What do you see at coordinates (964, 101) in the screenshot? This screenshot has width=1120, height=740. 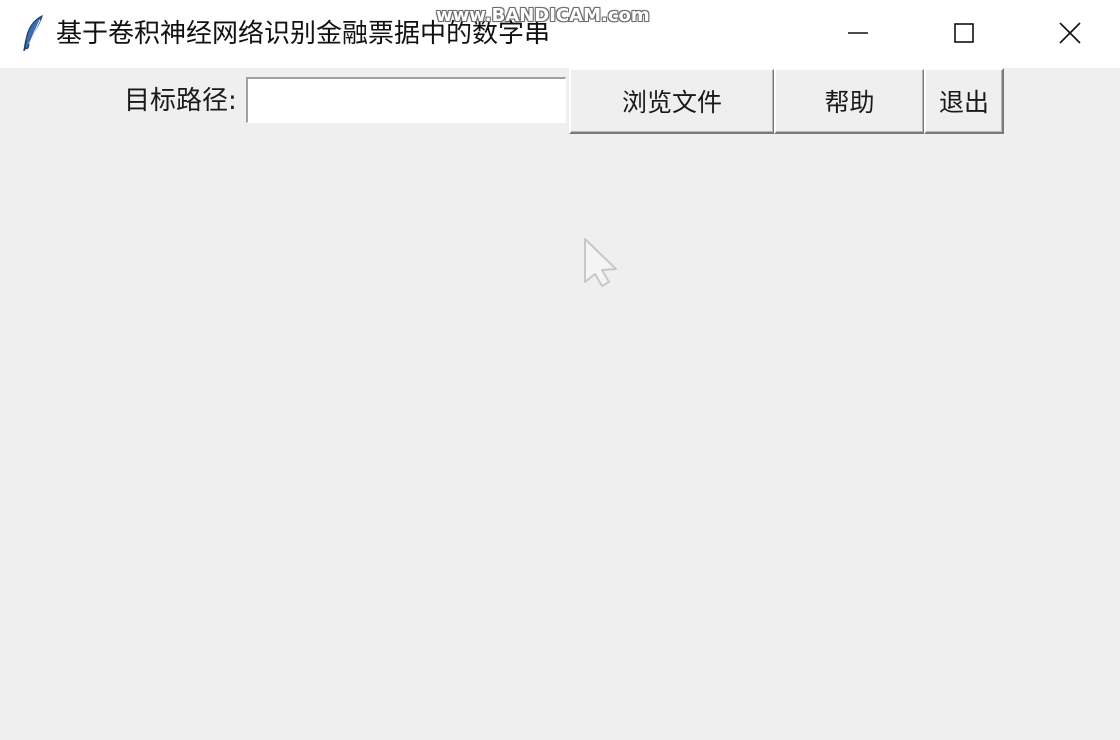 I see `exit-button: 退出` at bounding box center [964, 101].